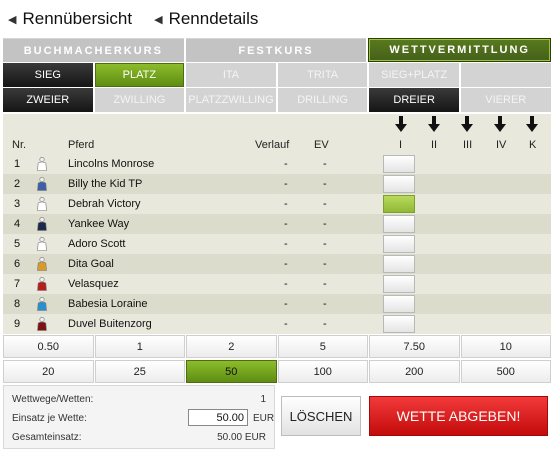  I want to click on bet-type-trita: TRITA, so click(322, 75).